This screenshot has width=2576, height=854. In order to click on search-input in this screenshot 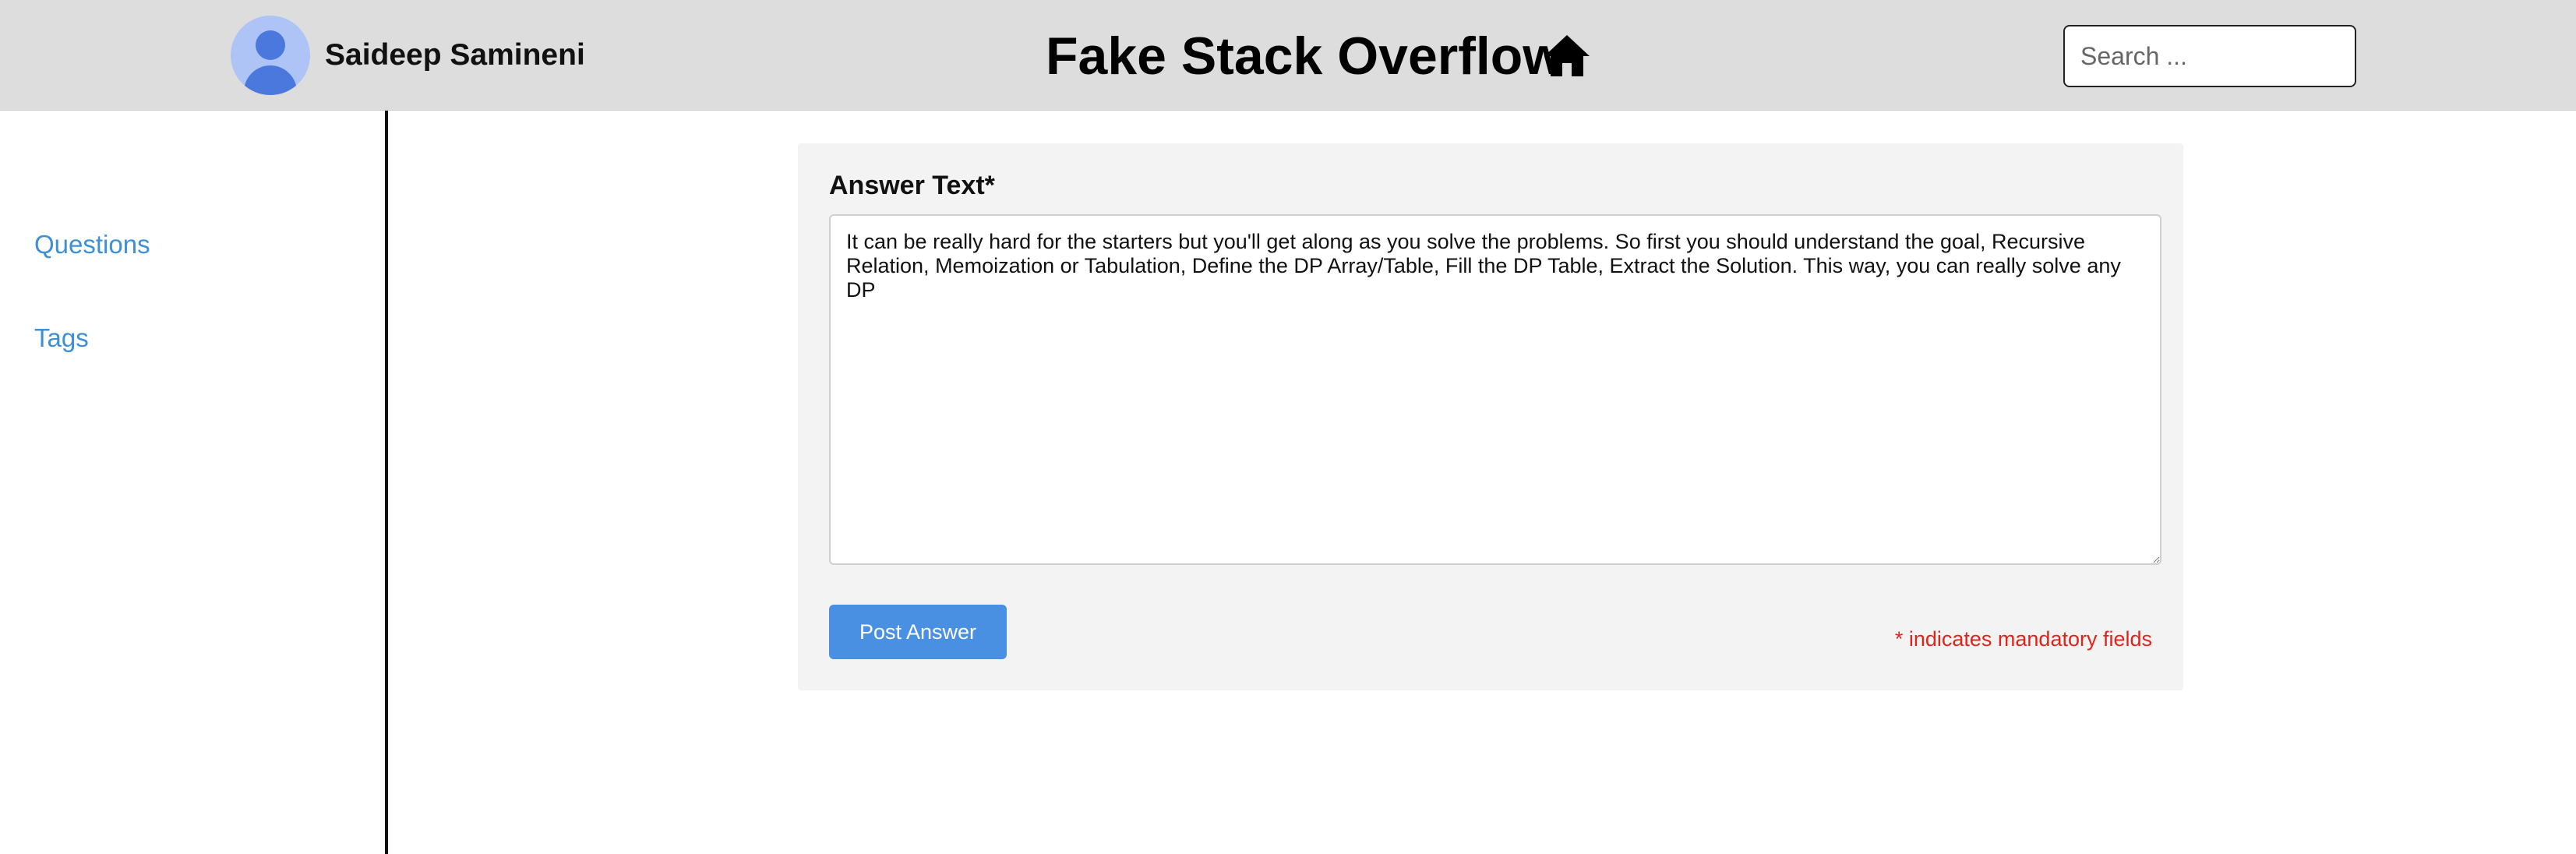, I will do `click(2209, 56)`.